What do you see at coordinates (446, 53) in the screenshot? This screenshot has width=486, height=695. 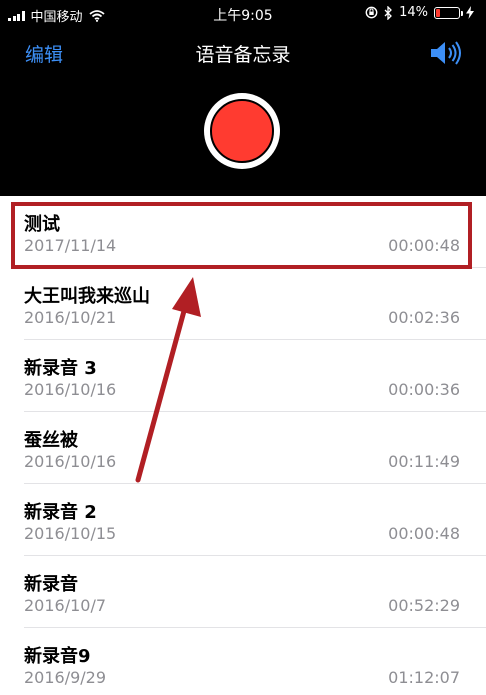 I see `speaker-icon` at bounding box center [446, 53].